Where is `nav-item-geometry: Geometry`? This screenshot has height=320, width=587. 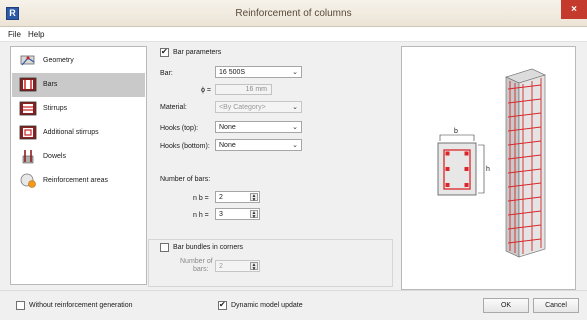
nav-item-geometry: Geometry is located at coordinates (78, 61).